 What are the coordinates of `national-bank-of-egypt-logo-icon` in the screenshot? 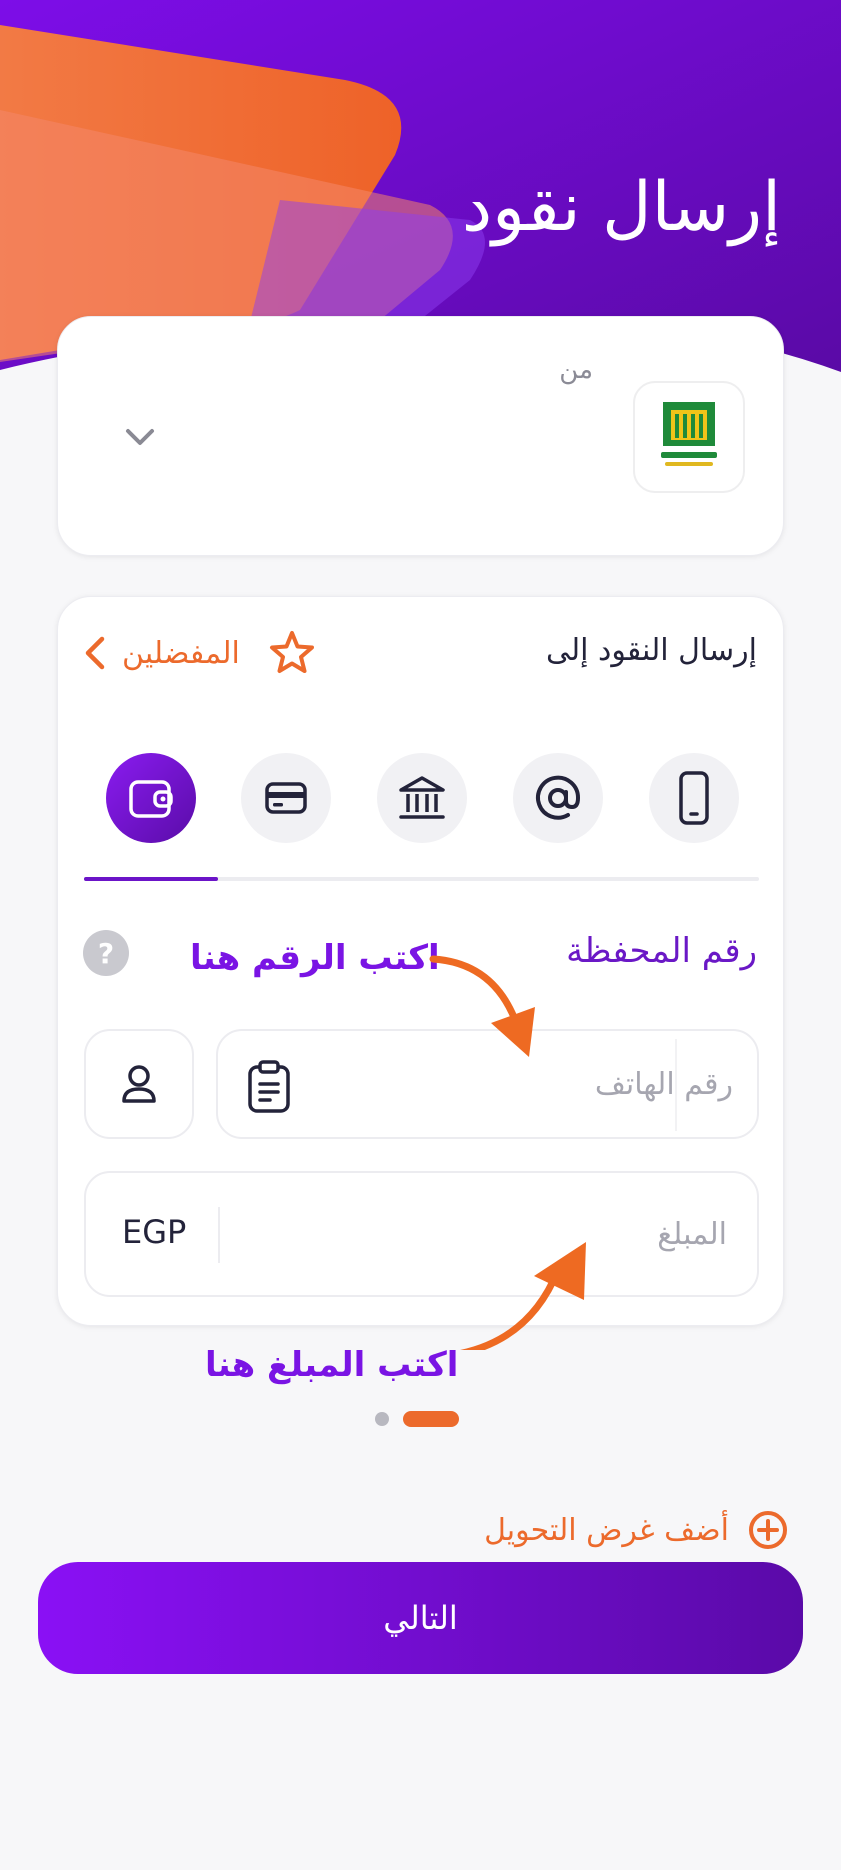 It's located at (689, 434).